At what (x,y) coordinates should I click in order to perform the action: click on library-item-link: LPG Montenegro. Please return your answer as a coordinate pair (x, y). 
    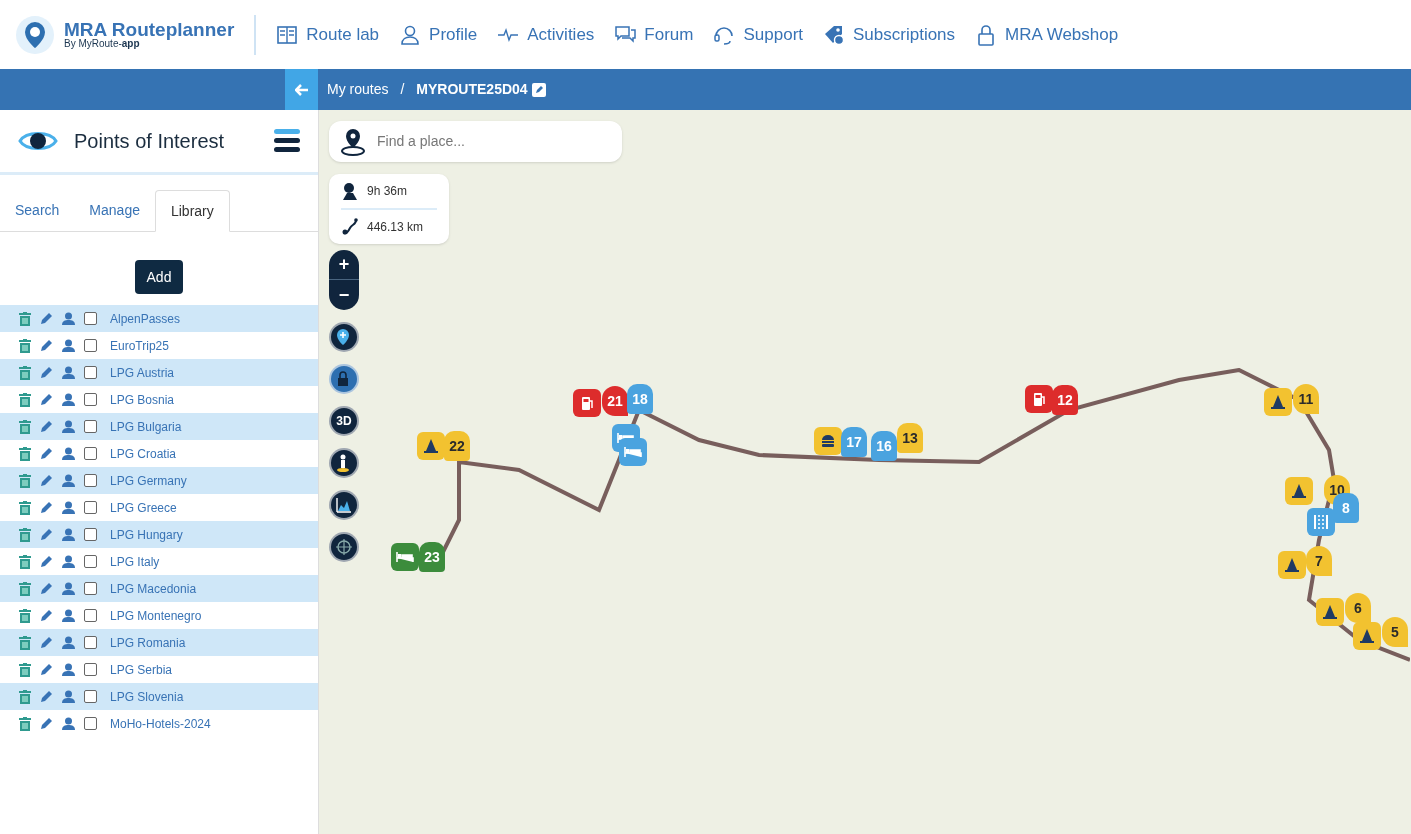
    Looking at the image, I should click on (156, 615).